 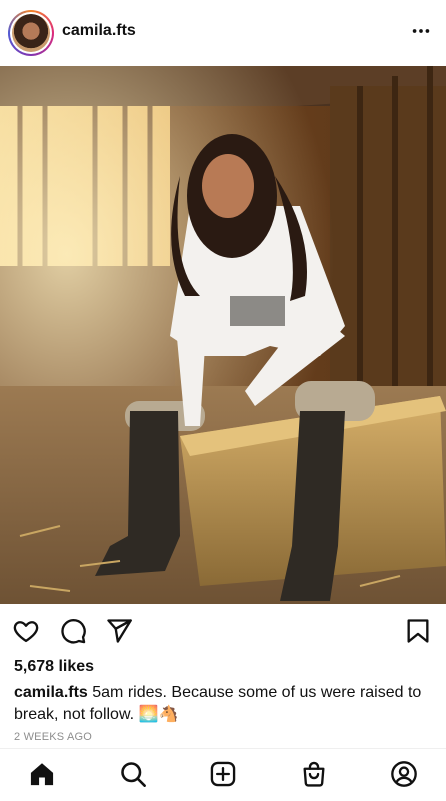 What do you see at coordinates (54, 667) in the screenshot?
I see `like-count: 5,678 likes` at bounding box center [54, 667].